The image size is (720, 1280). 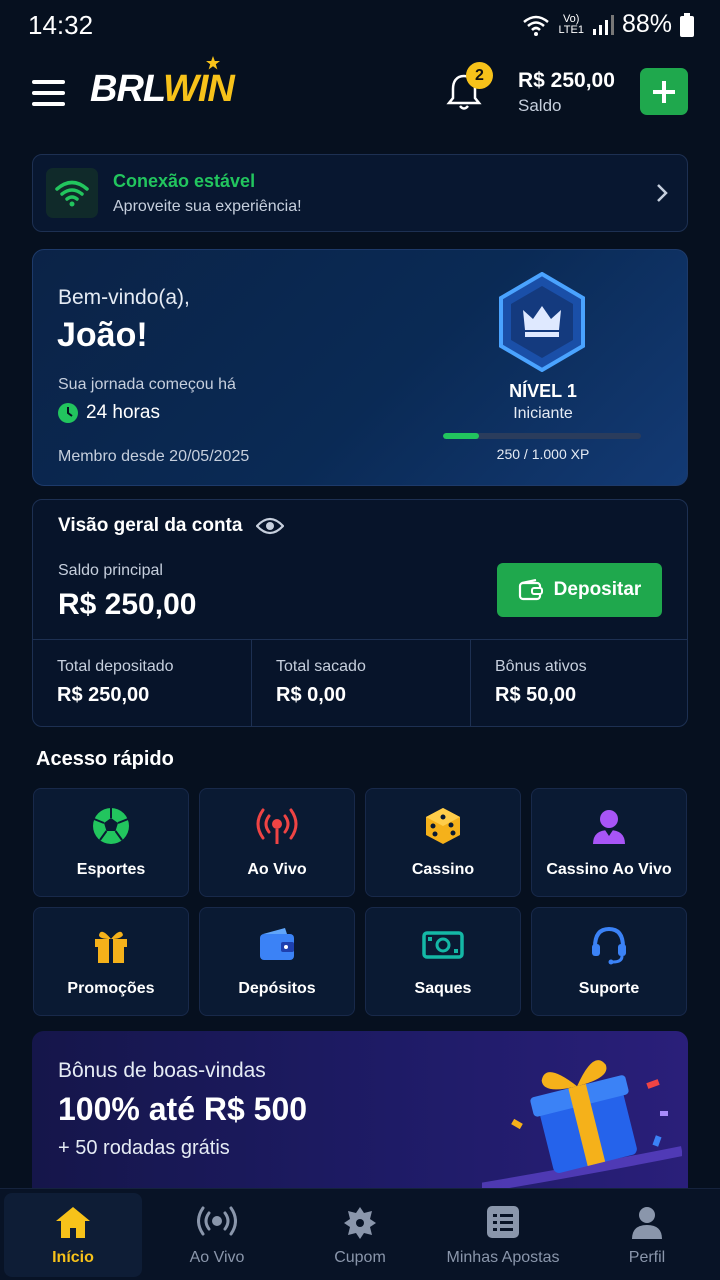 What do you see at coordinates (199, 89) in the screenshot?
I see `logo-win: WIN` at bounding box center [199, 89].